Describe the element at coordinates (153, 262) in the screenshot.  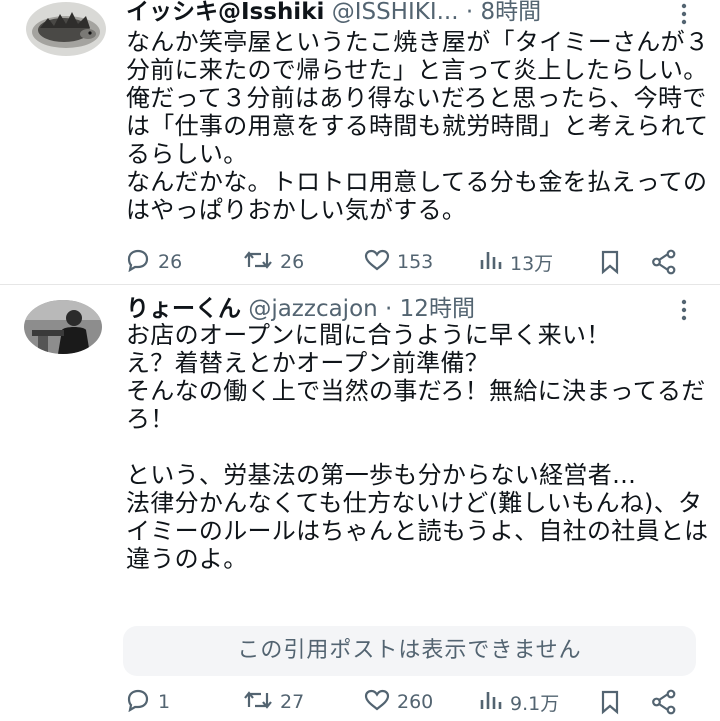
I see `reply-button: 26` at that location.